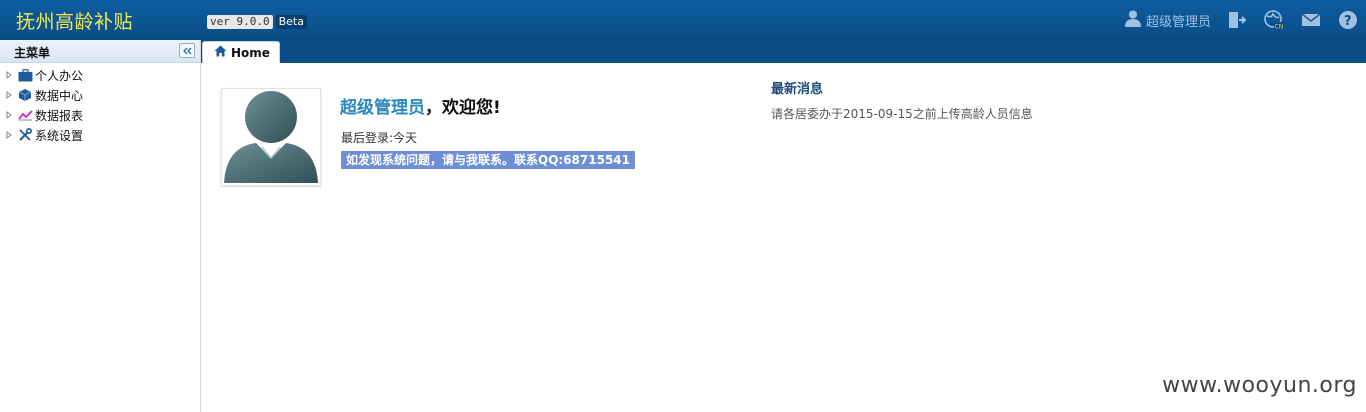 The height and width of the screenshot is (412, 1366). Describe the element at coordinates (1237, 20) in the screenshot. I see `logout-icon` at that location.